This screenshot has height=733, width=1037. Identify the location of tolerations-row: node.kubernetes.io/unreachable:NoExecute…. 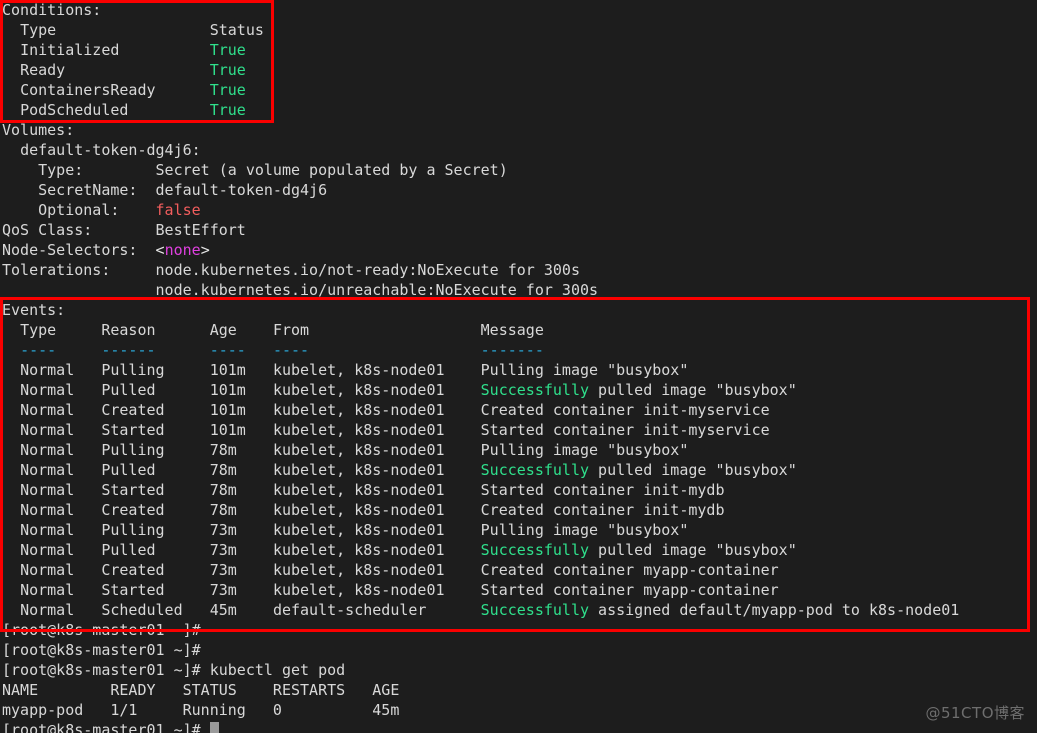
(519, 290).